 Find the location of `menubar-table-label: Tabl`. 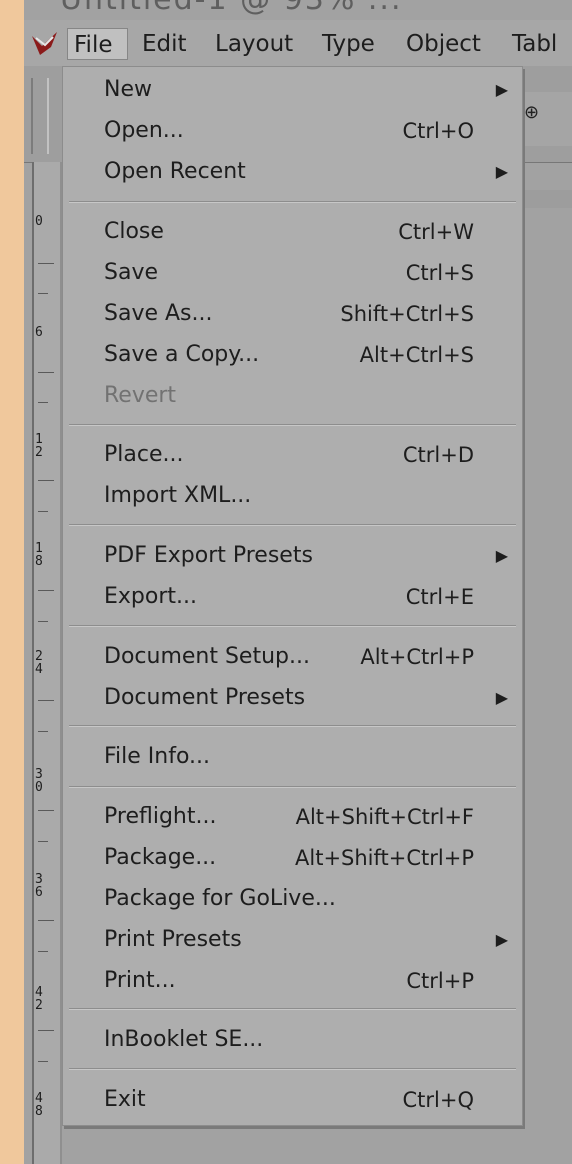

menubar-table-label: Tabl is located at coordinates (535, 44).